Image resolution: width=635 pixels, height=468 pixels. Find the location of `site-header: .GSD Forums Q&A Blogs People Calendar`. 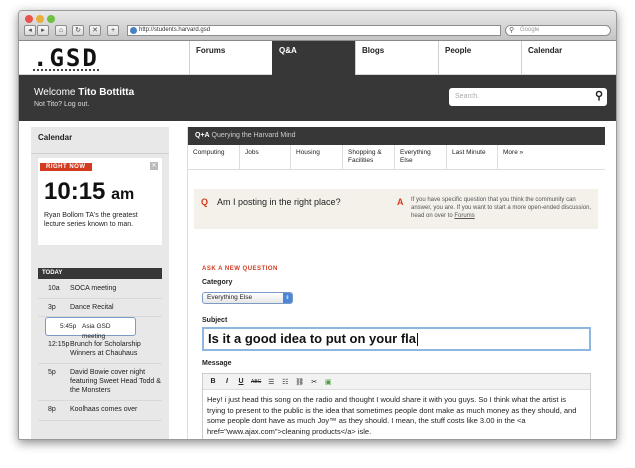

site-header: .GSD Forums Q&A Blogs People Calendar is located at coordinates (317, 58).